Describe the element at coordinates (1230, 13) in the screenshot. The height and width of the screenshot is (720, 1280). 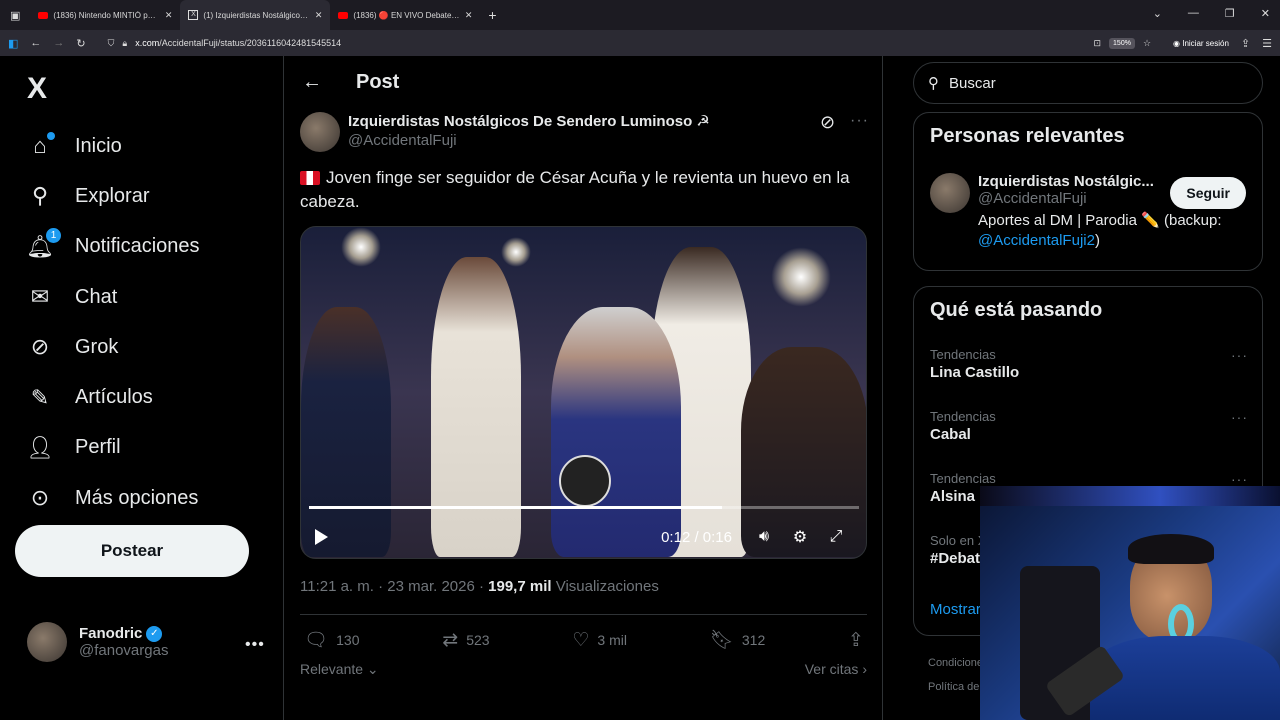
I see `restore-icon: ❐` at that location.